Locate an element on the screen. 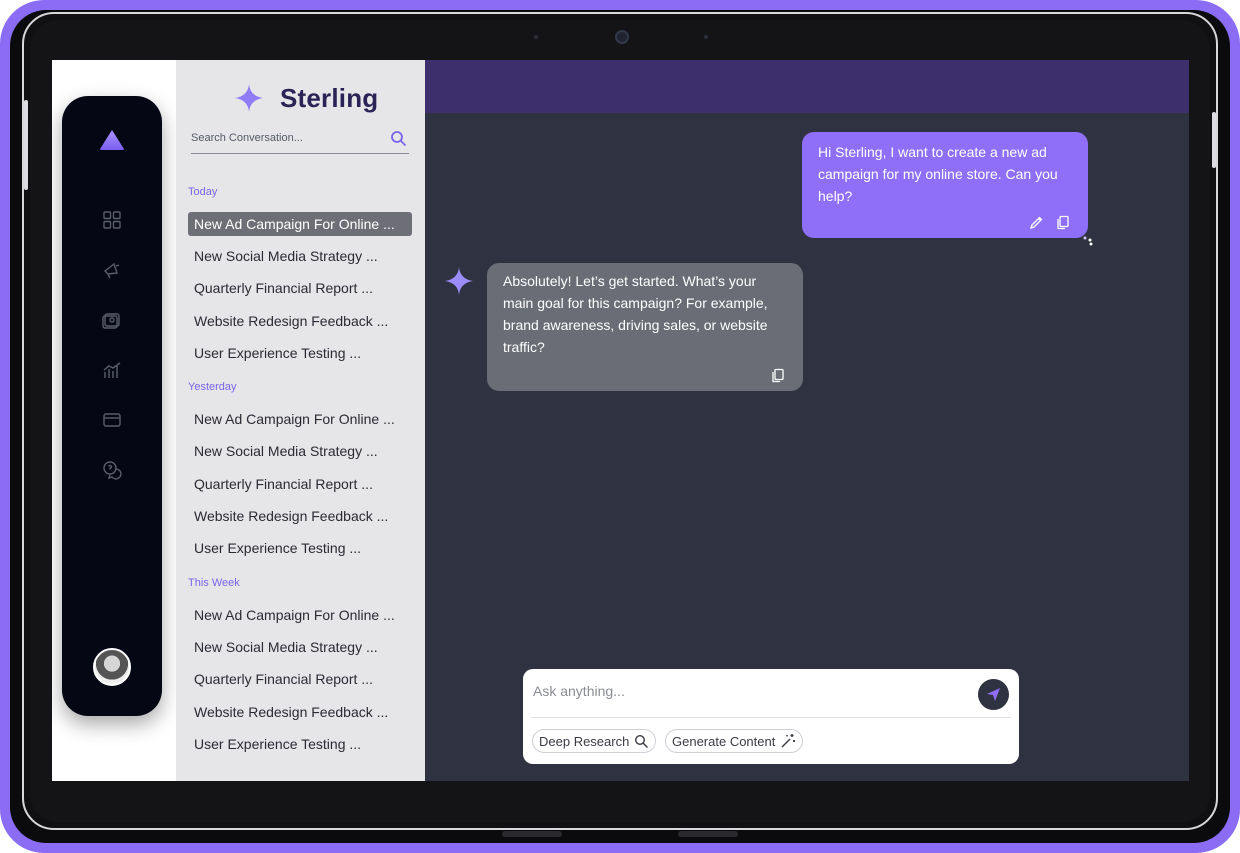 The height and width of the screenshot is (853, 1240). deep-research-label: Deep Research is located at coordinates (584, 741).